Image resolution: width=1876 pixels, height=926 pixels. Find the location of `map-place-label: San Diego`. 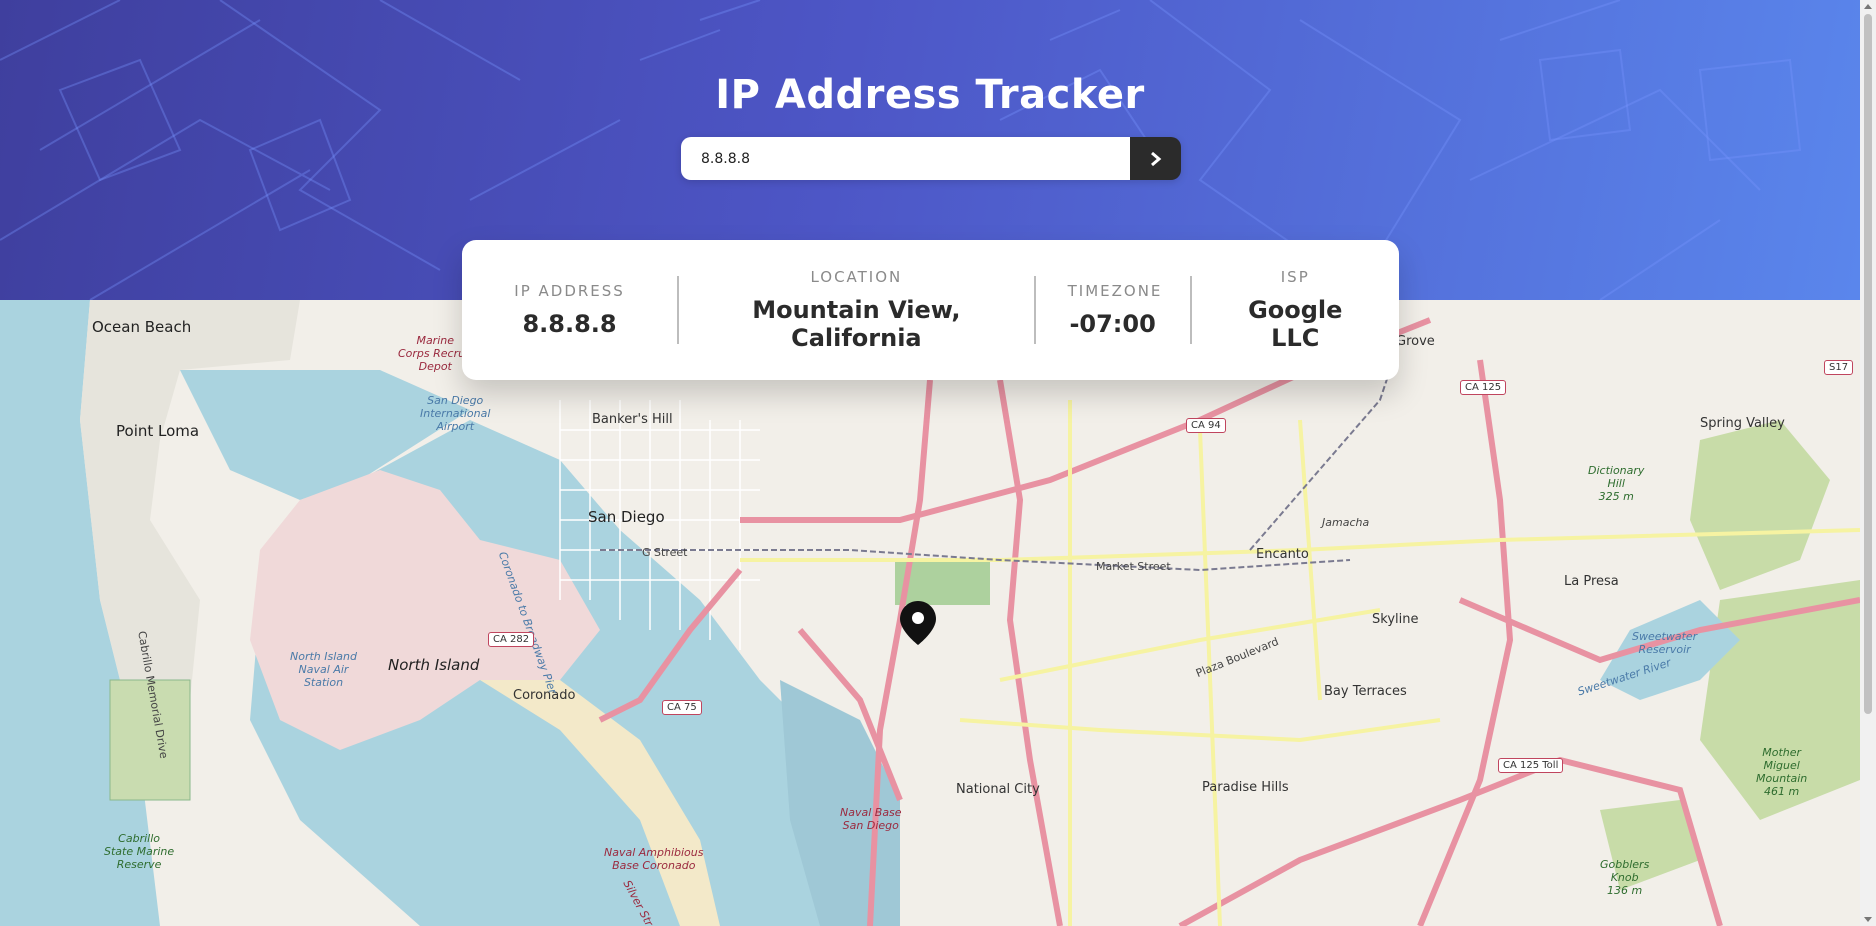

map-place-label: San Diego is located at coordinates (626, 517).